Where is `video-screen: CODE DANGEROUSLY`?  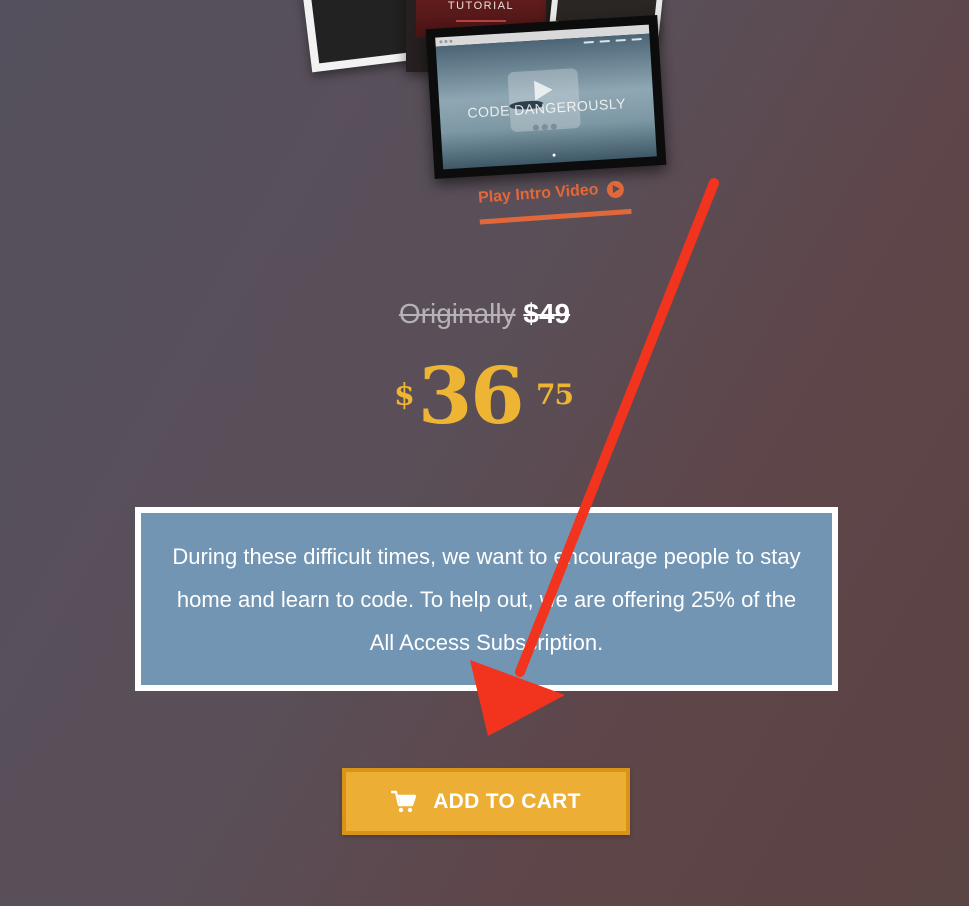 video-screen: CODE DANGEROUSLY is located at coordinates (546, 101).